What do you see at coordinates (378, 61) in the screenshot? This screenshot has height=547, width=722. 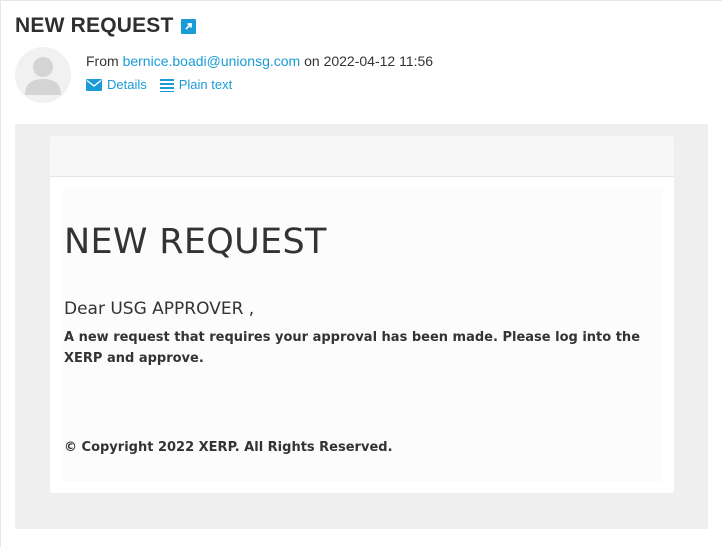 I see `sent-datetime: 2022-04-12 11:56` at bounding box center [378, 61].